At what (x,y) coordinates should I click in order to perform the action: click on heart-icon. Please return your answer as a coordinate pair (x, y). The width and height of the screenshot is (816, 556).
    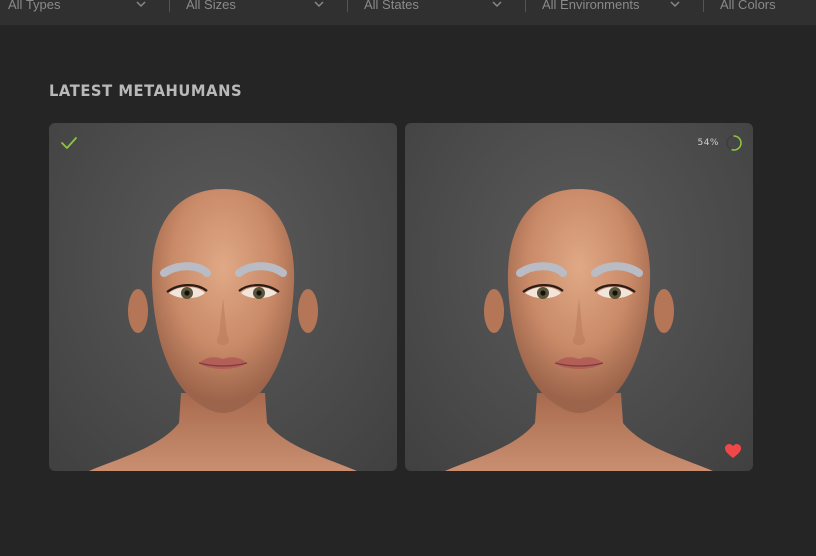
    Looking at the image, I should click on (733, 451).